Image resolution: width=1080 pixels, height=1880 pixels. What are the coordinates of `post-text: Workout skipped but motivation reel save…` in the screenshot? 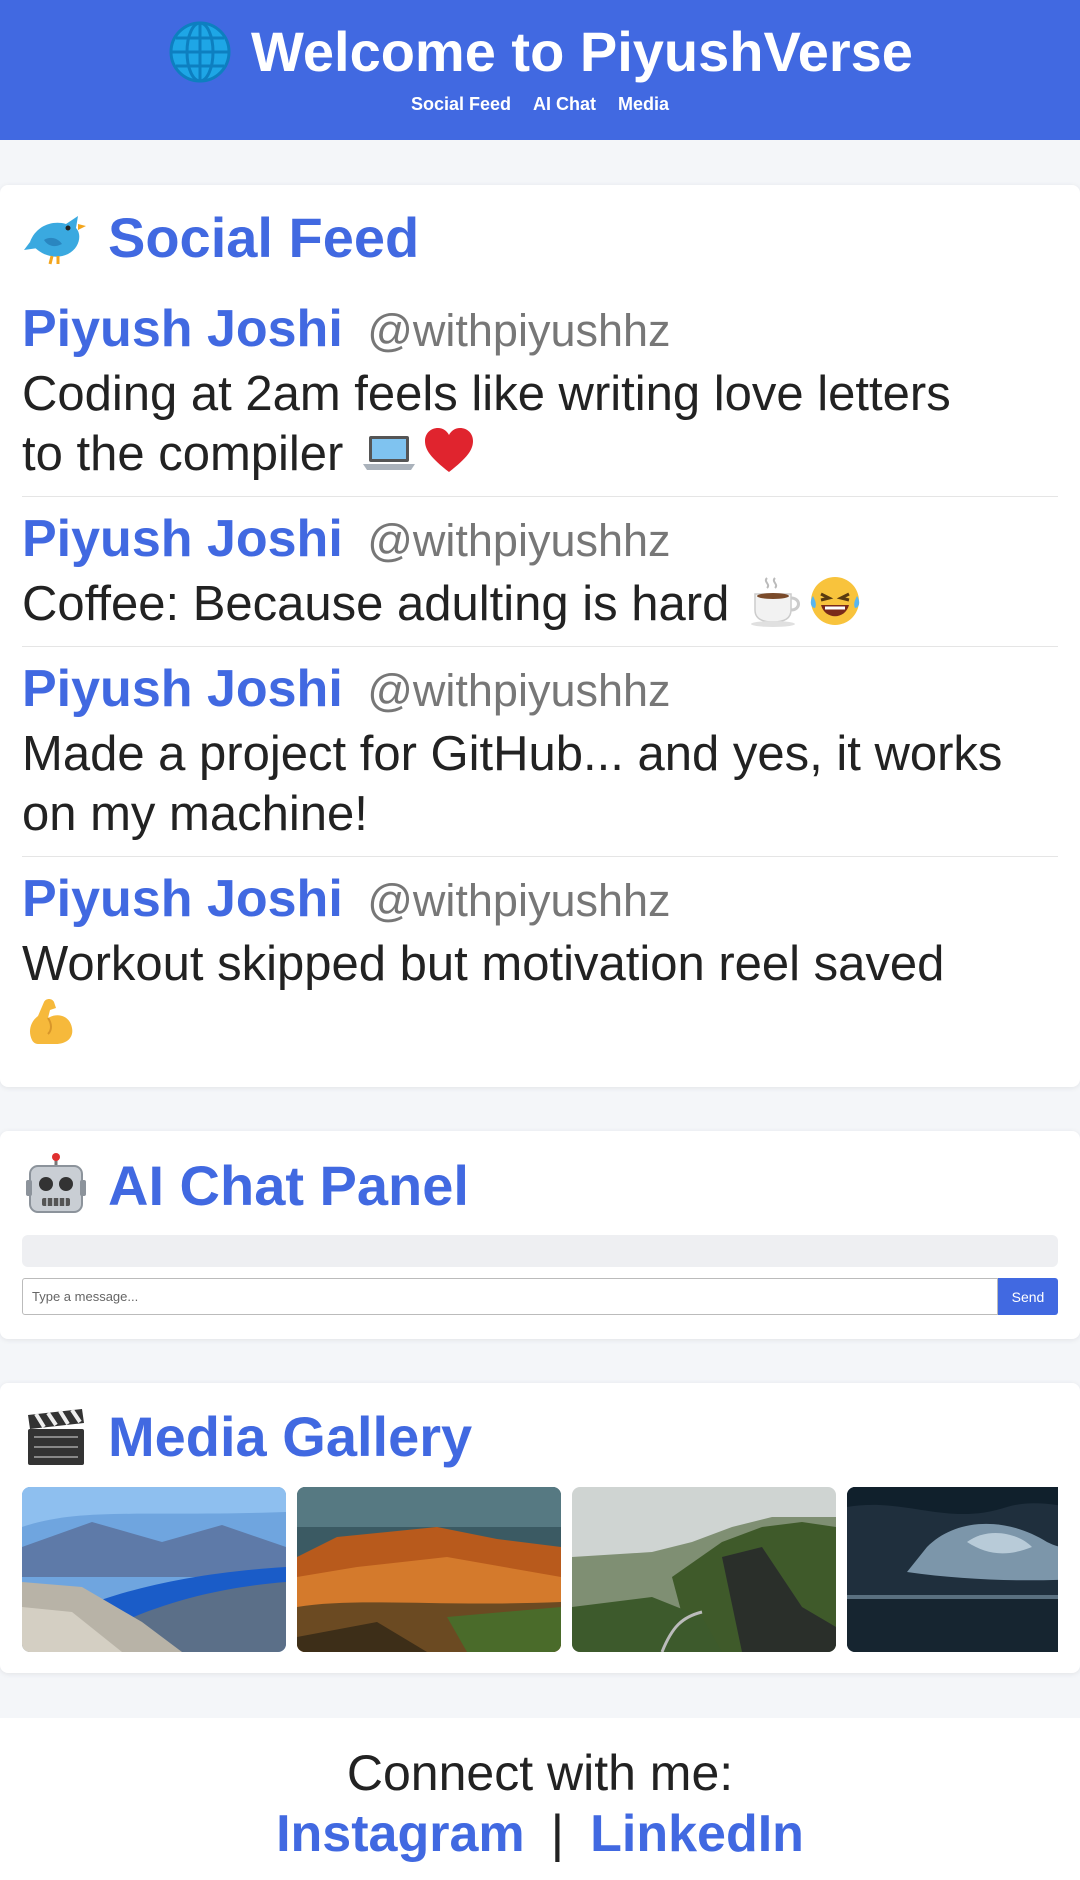 It's located at (540, 994).